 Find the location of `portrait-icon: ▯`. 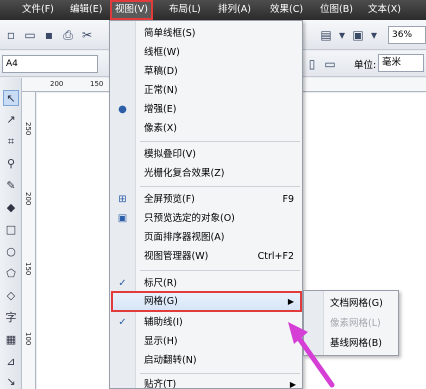

portrait-icon: ▯ is located at coordinates (312, 64).